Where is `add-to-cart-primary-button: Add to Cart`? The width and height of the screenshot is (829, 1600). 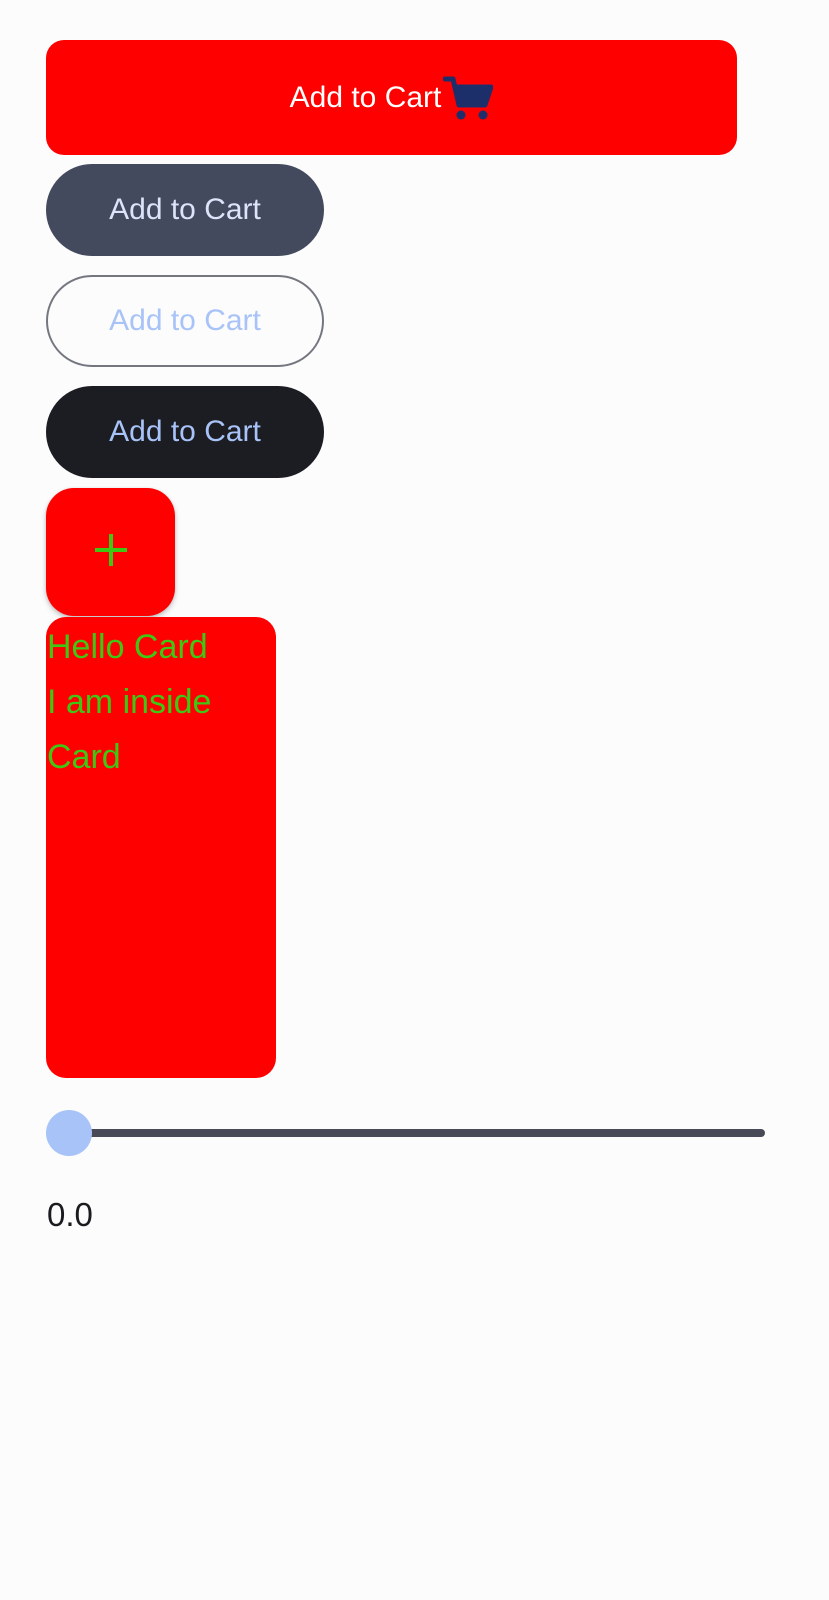 add-to-cart-primary-button: Add to Cart is located at coordinates (391, 97).